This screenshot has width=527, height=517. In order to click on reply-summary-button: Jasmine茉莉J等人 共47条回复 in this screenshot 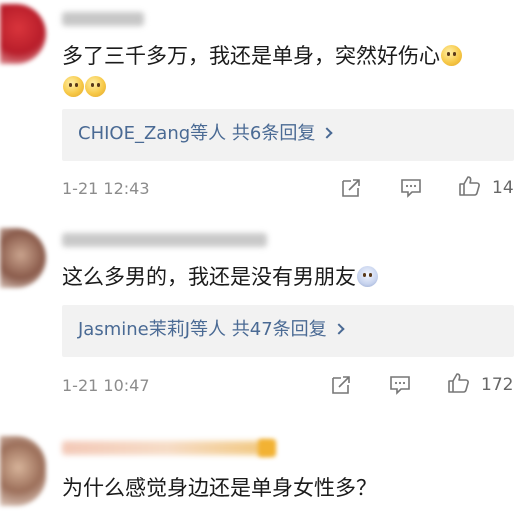, I will do `click(288, 331)`.